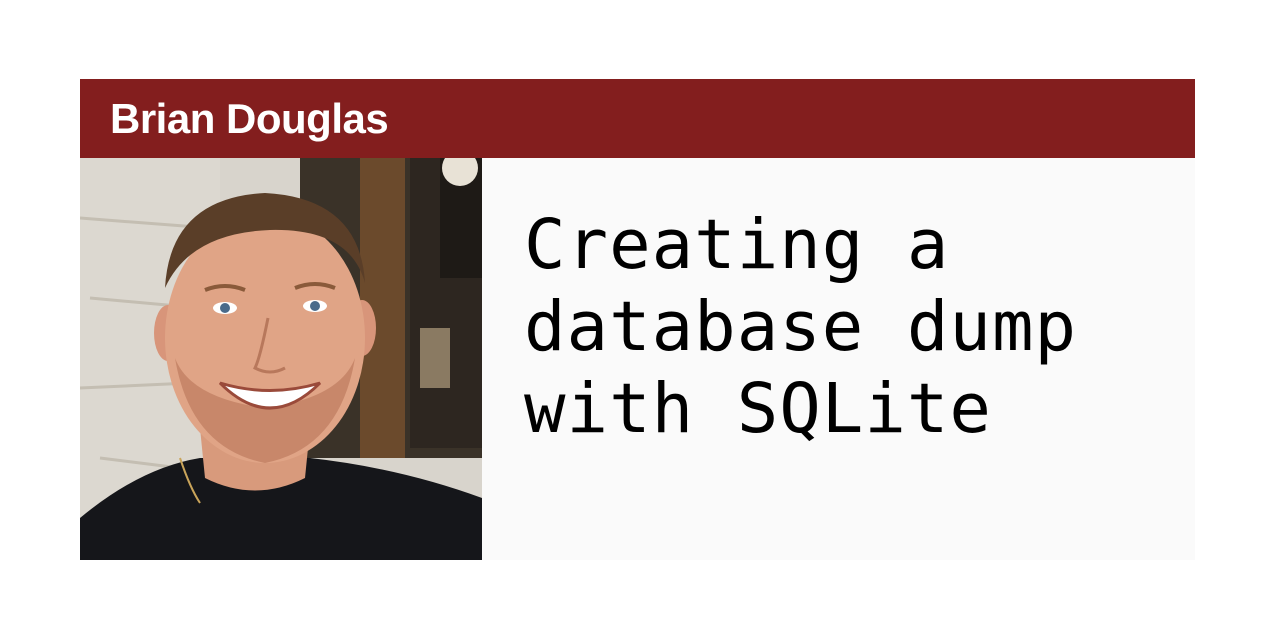 This screenshot has height=640, width=1280. Describe the element at coordinates (637, 118) in the screenshot. I see `author-header-bar: Brian Douglas` at that location.